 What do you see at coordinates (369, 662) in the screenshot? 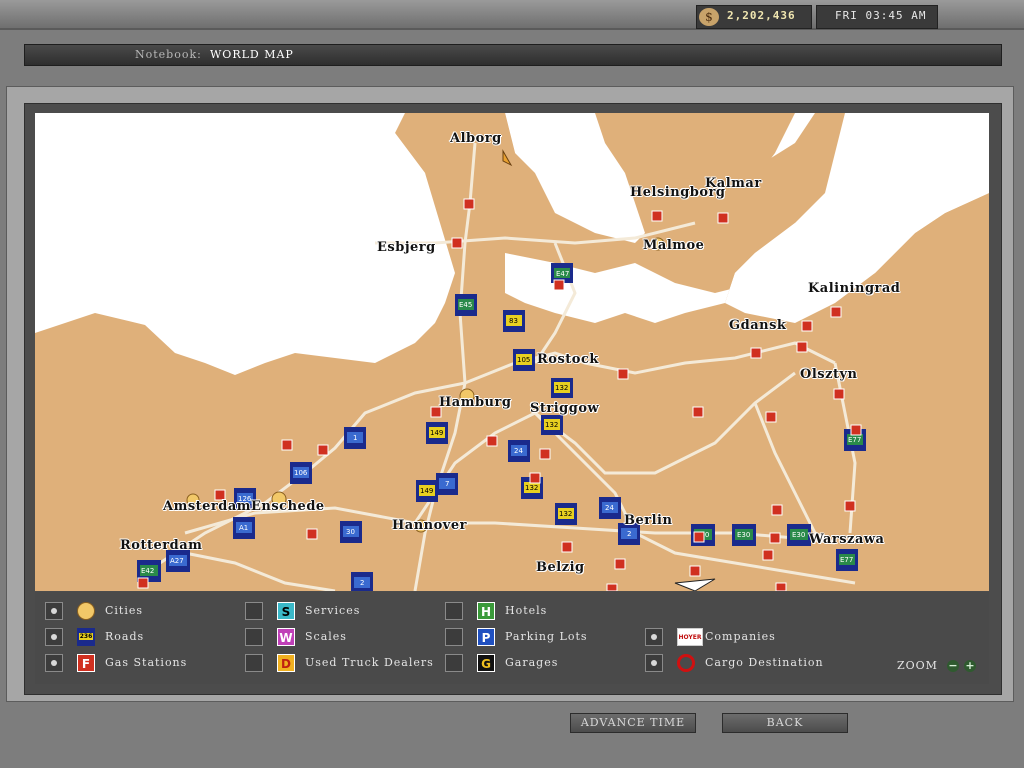
I see `legend-label: Used Truck Dealers` at bounding box center [369, 662].